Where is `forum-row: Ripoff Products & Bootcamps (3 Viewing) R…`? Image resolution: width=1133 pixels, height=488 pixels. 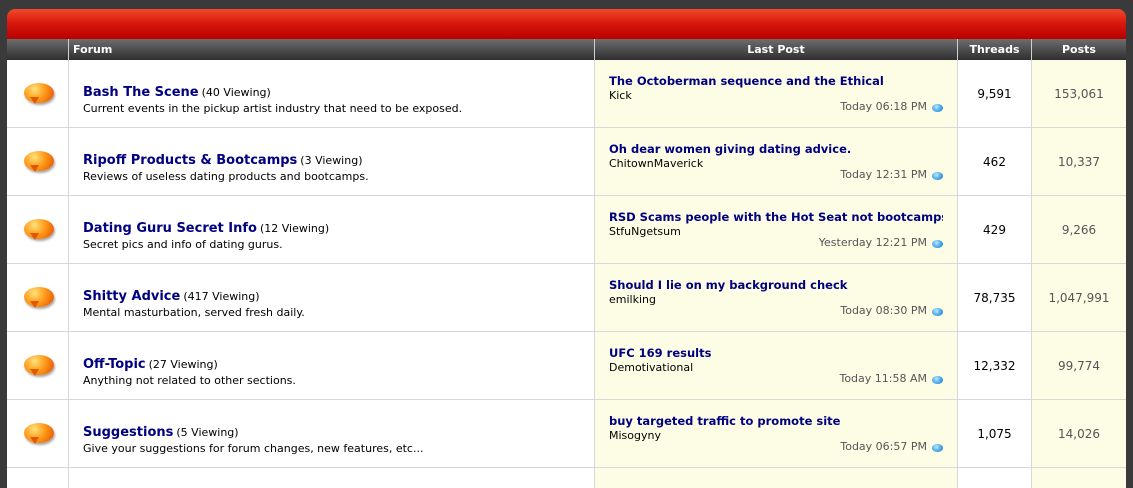
forum-row: Ripoff Products & Bootcamps (3 Viewing) R… is located at coordinates (566, 162).